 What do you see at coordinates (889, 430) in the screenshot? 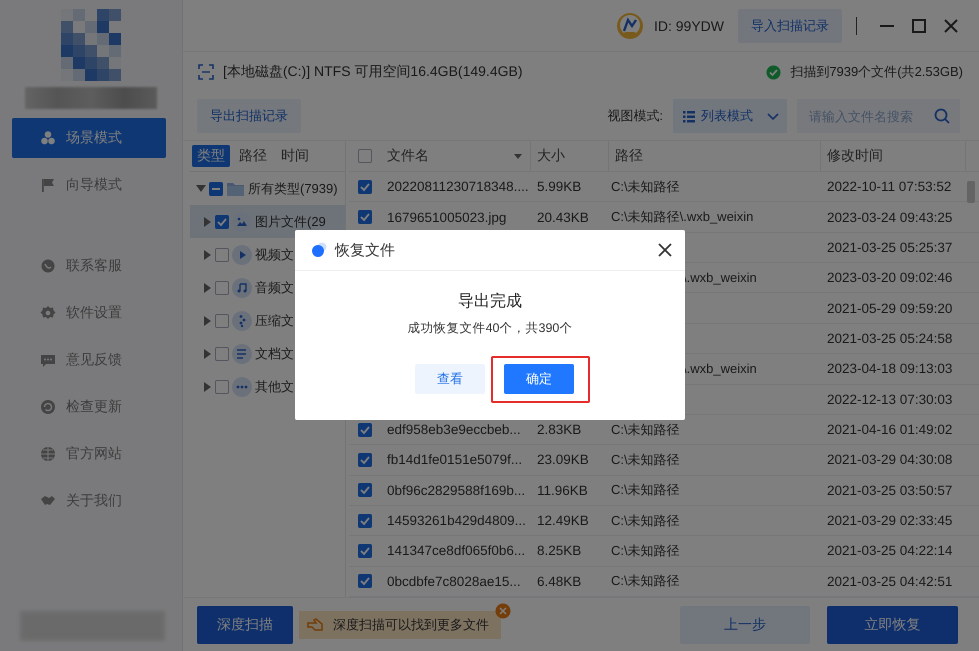
I see `date-cell: 2021-04-16 01:49:02` at bounding box center [889, 430].